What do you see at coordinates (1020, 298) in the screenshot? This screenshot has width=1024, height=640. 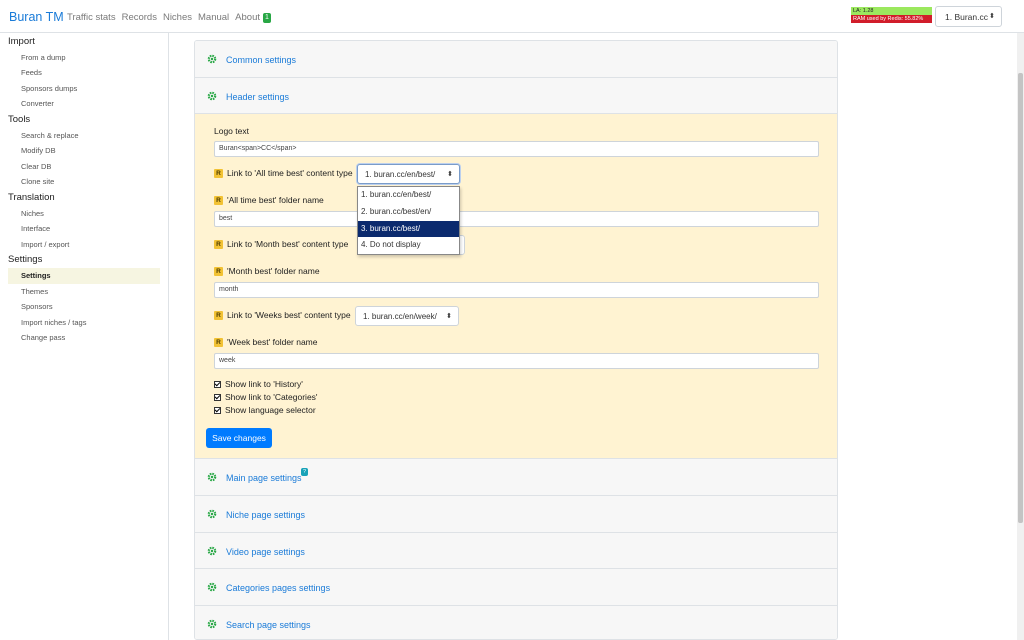 I see `scrollbar-thumb` at bounding box center [1020, 298].